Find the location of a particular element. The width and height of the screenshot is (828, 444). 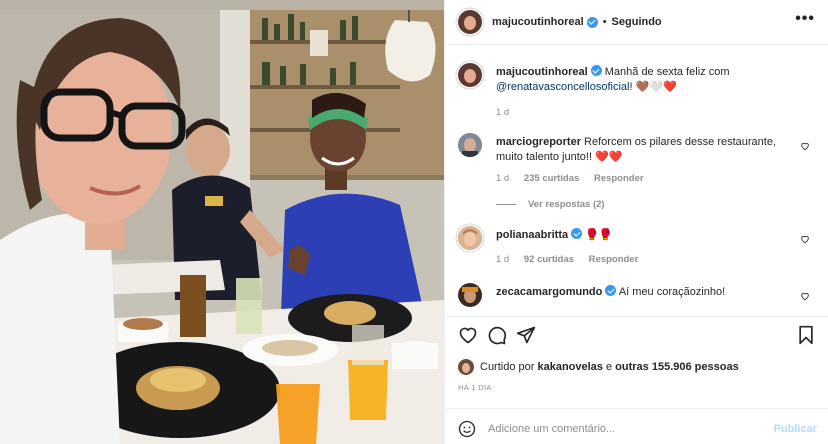

comment-item: zecacamargomundo Aí meu coraçãozinho! is located at coordinates (638, 298).